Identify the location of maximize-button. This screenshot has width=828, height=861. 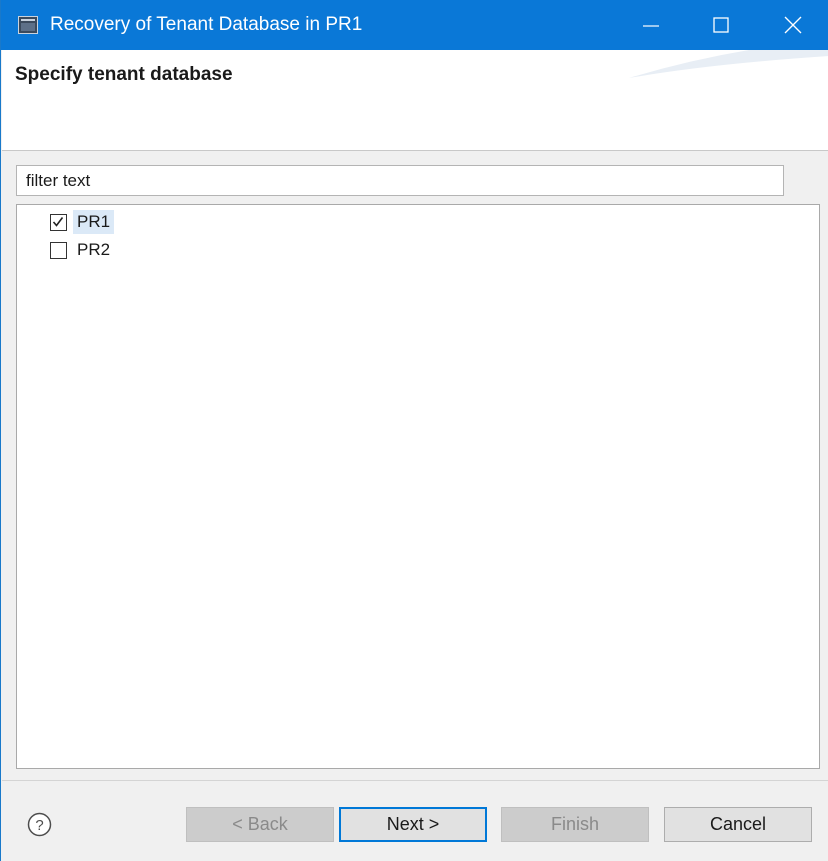
(721, 25).